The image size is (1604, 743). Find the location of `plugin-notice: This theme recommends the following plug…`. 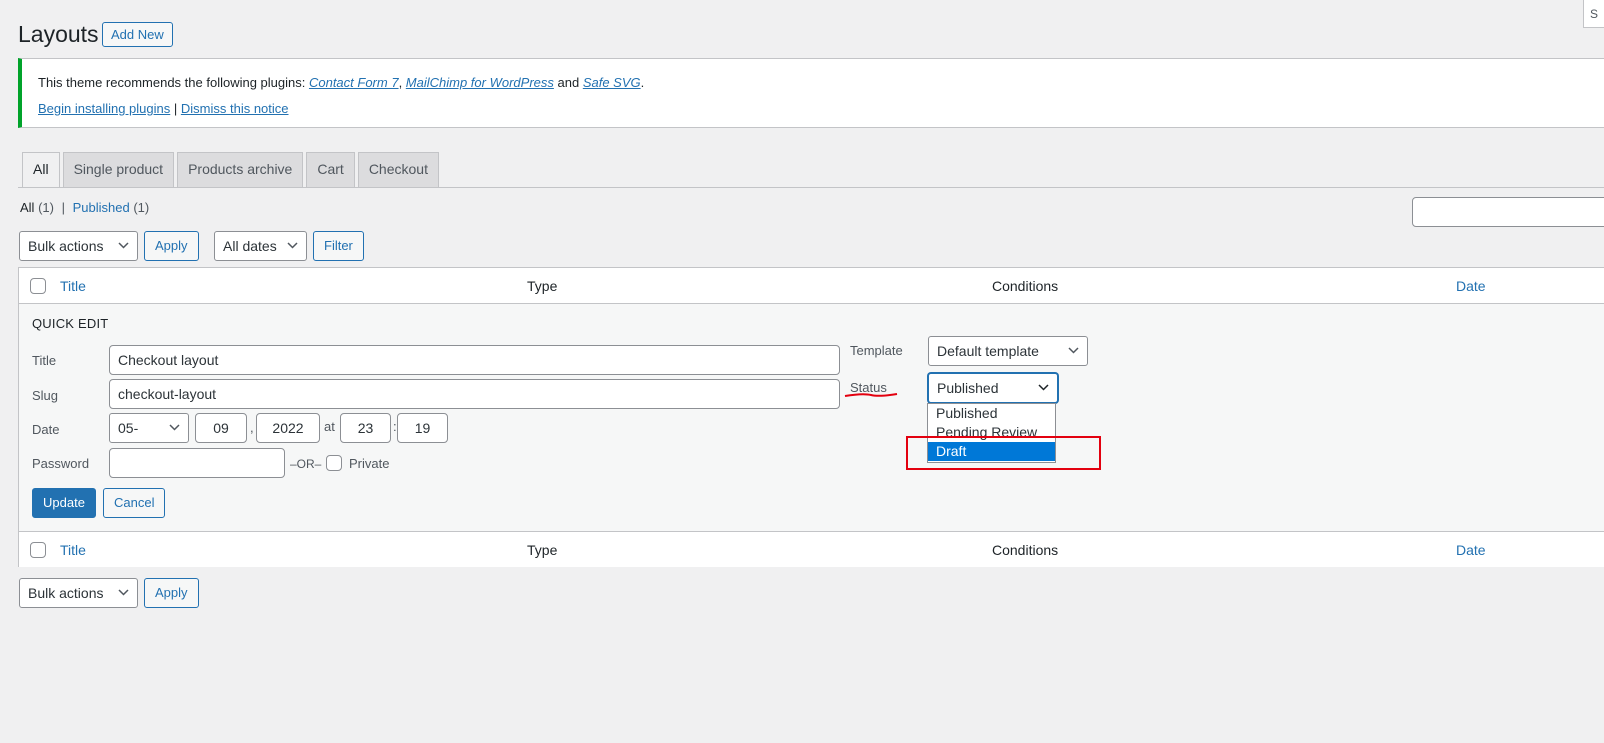

plugin-notice: This theme recommends the following plug… is located at coordinates (811, 93).